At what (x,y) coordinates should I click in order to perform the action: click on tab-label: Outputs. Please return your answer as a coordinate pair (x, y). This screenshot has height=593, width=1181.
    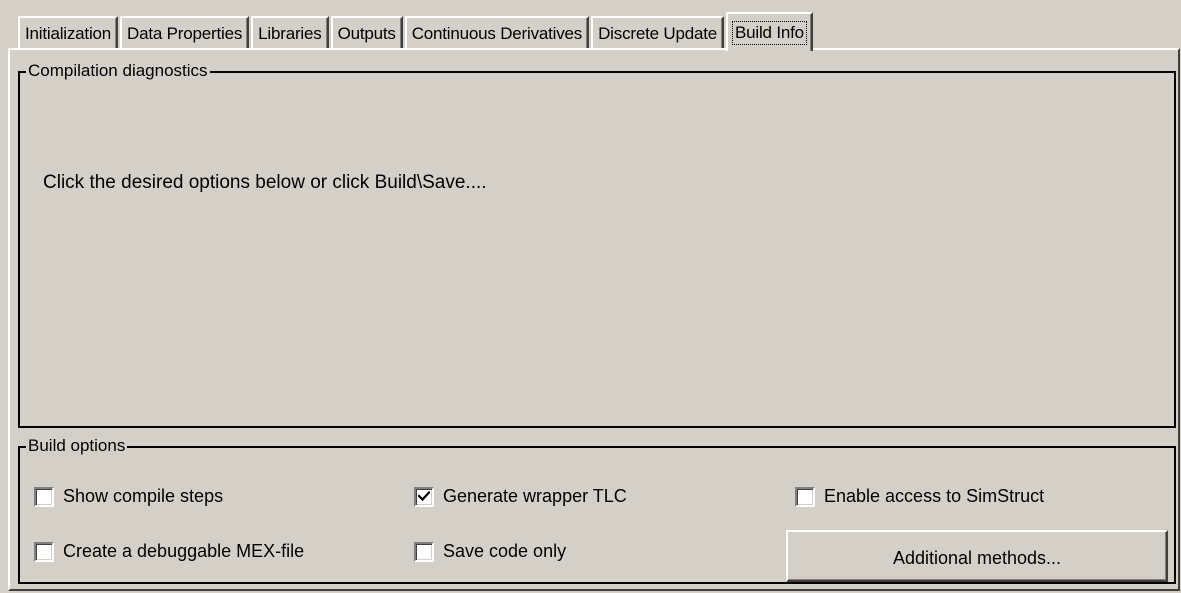
    Looking at the image, I should click on (366, 33).